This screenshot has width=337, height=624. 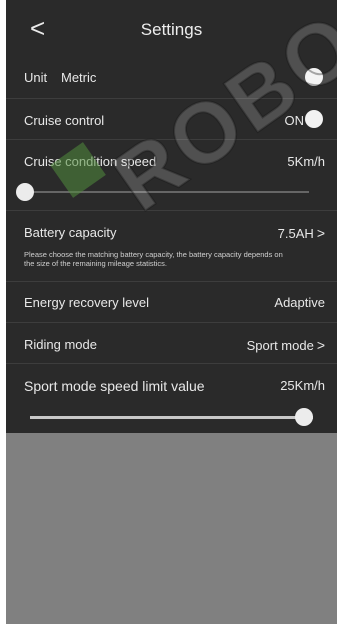 I want to click on riding-mode-row: Riding mode Sport mode >, so click(x=171, y=343).